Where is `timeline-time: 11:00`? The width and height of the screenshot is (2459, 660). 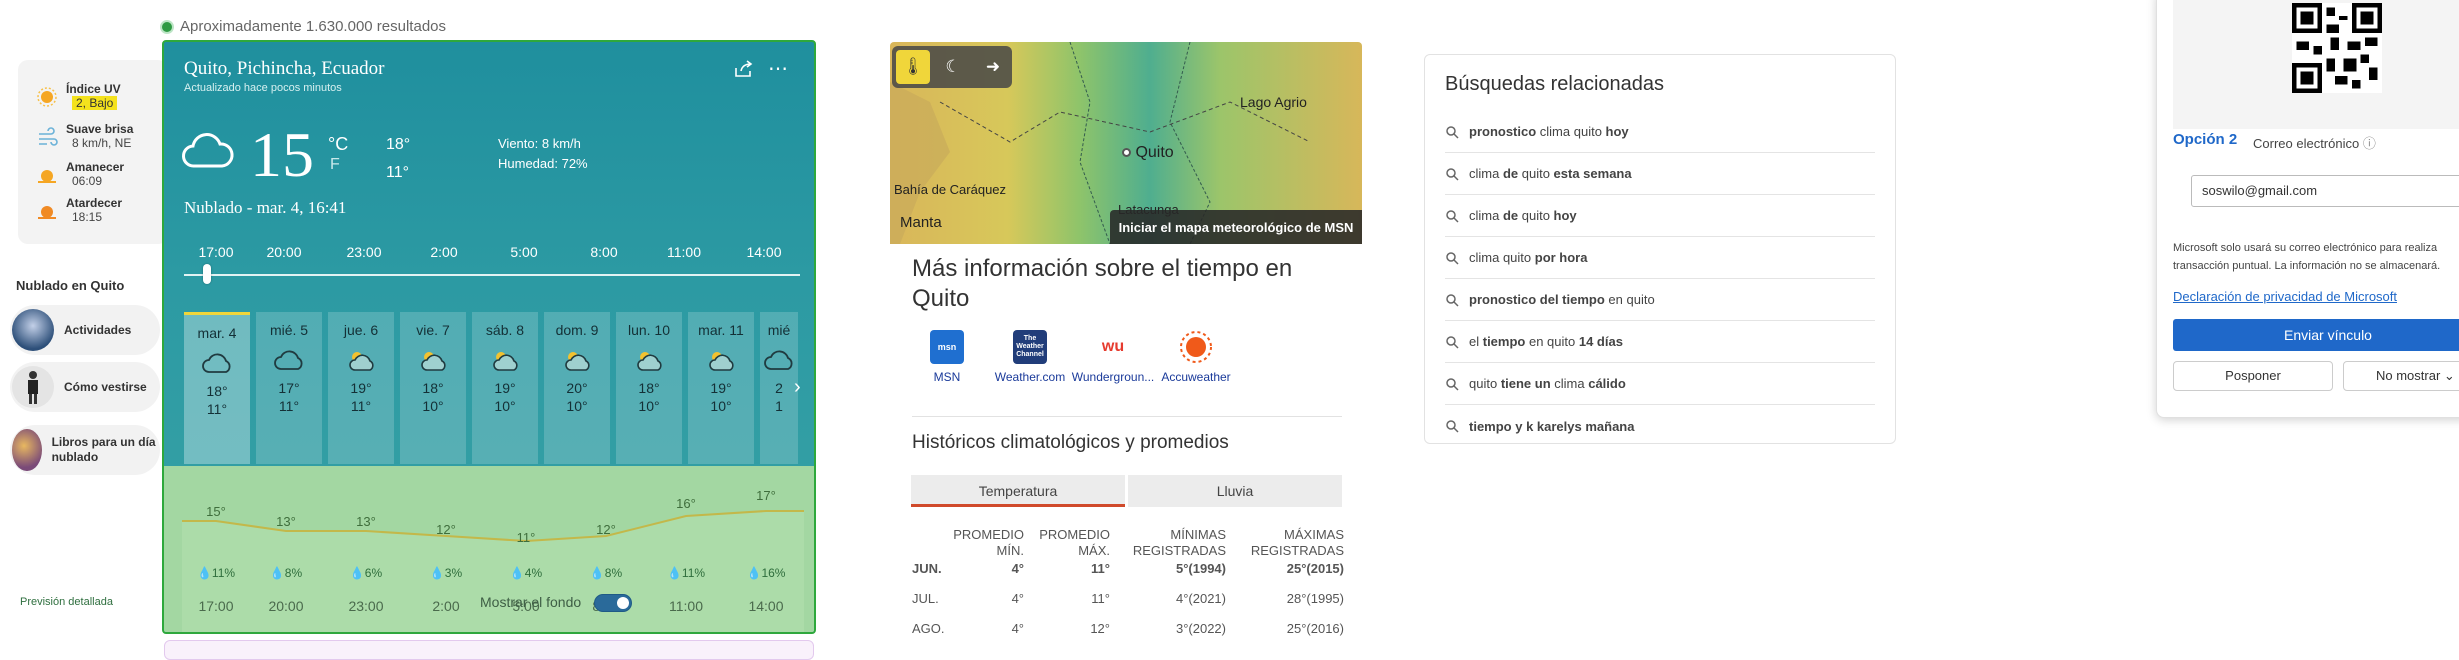
timeline-time: 11:00 is located at coordinates (684, 252).